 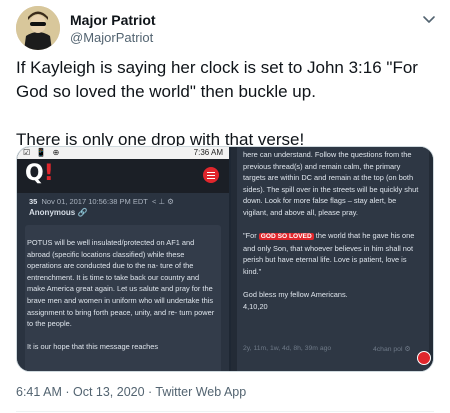 I want to click on post-date: Nov 01, 2017 10:56:38 PM EDT, so click(x=94, y=201).